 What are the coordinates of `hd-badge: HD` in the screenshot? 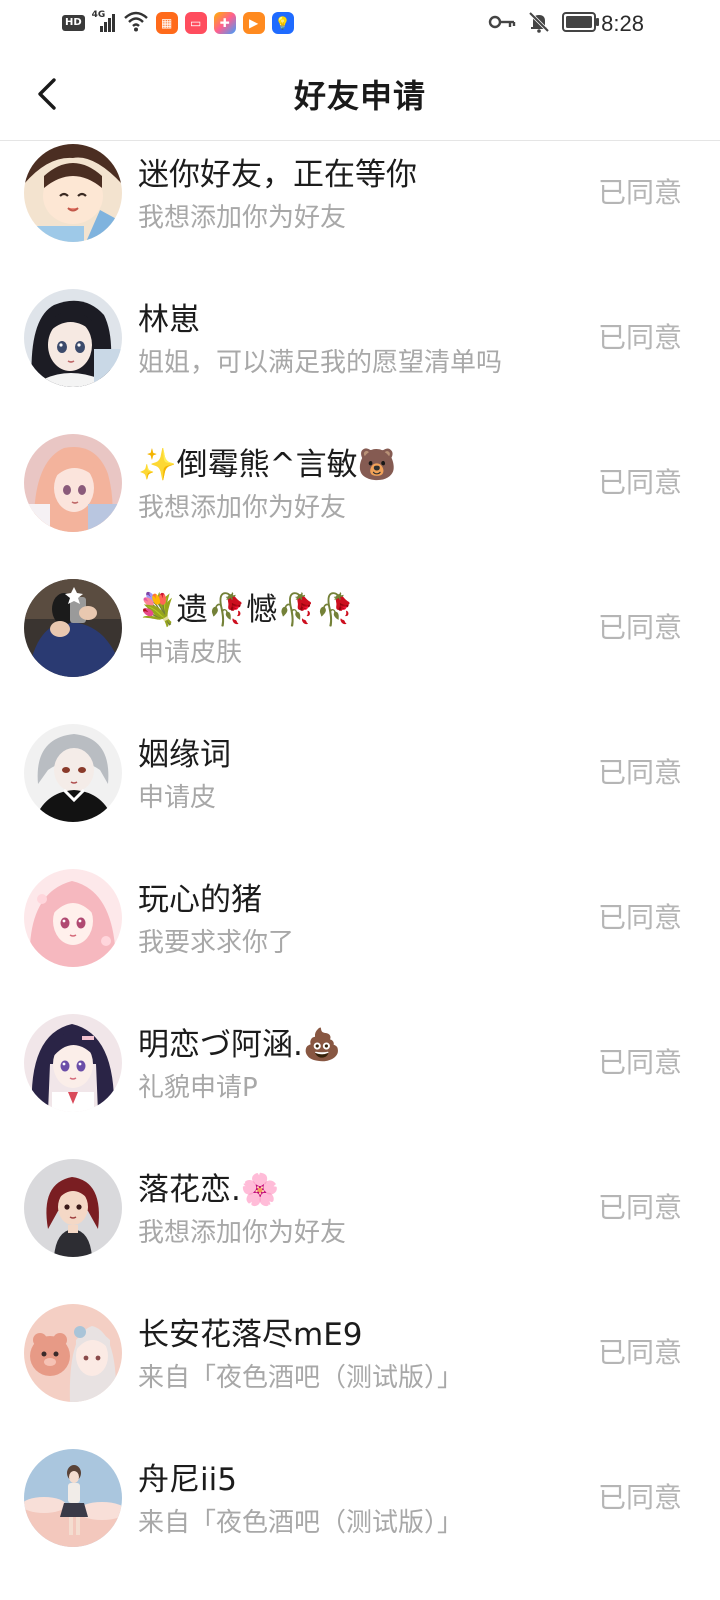 It's located at (73, 23).